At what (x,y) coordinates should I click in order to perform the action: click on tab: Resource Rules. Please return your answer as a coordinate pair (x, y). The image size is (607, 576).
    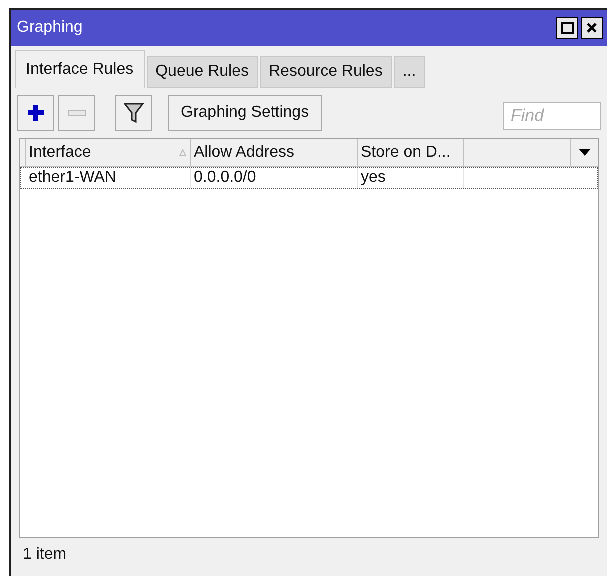
    Looking at the image, I should click on (326, 72).